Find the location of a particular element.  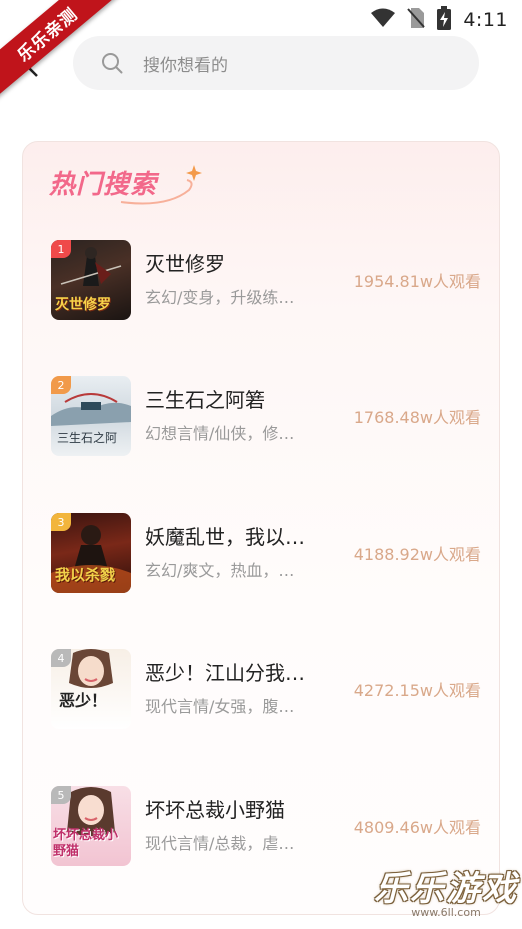

book-cover: 5 坏坏总裁小野猫 is located at coordinates (91, 826).